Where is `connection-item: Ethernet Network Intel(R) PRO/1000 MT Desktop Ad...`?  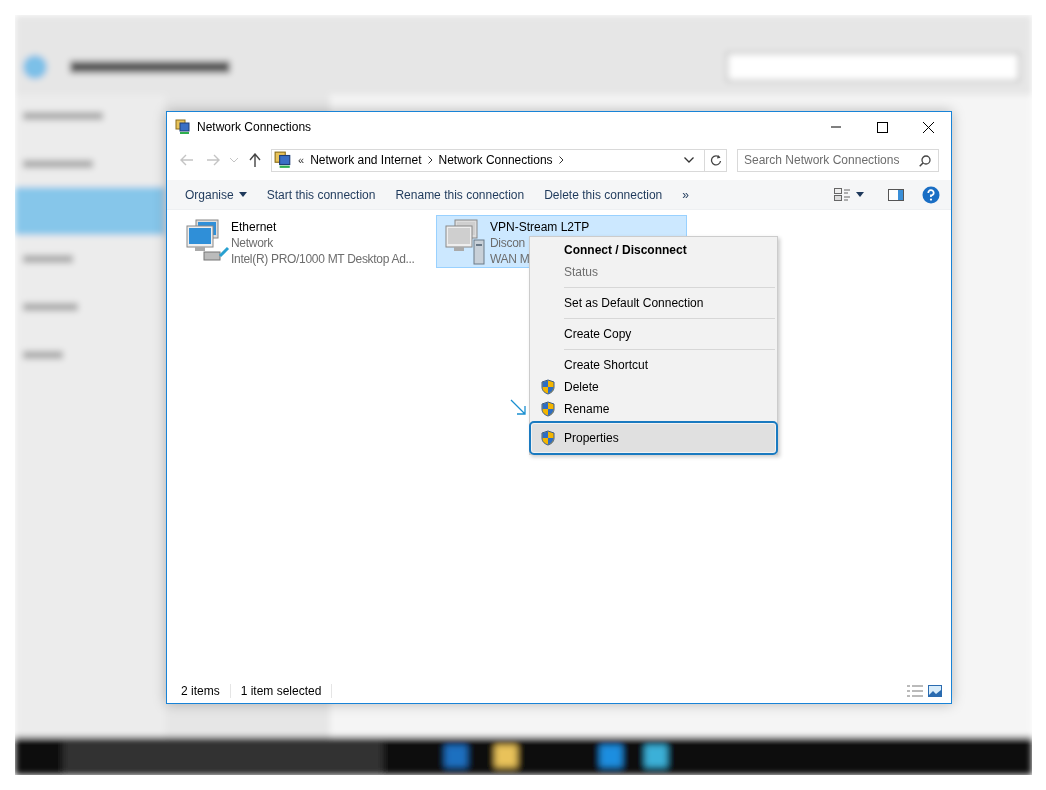 connection-item: Ethernet Network Intel(R) PRO/1000 MT Desktop Ad... is located at coordinates (302, 241).